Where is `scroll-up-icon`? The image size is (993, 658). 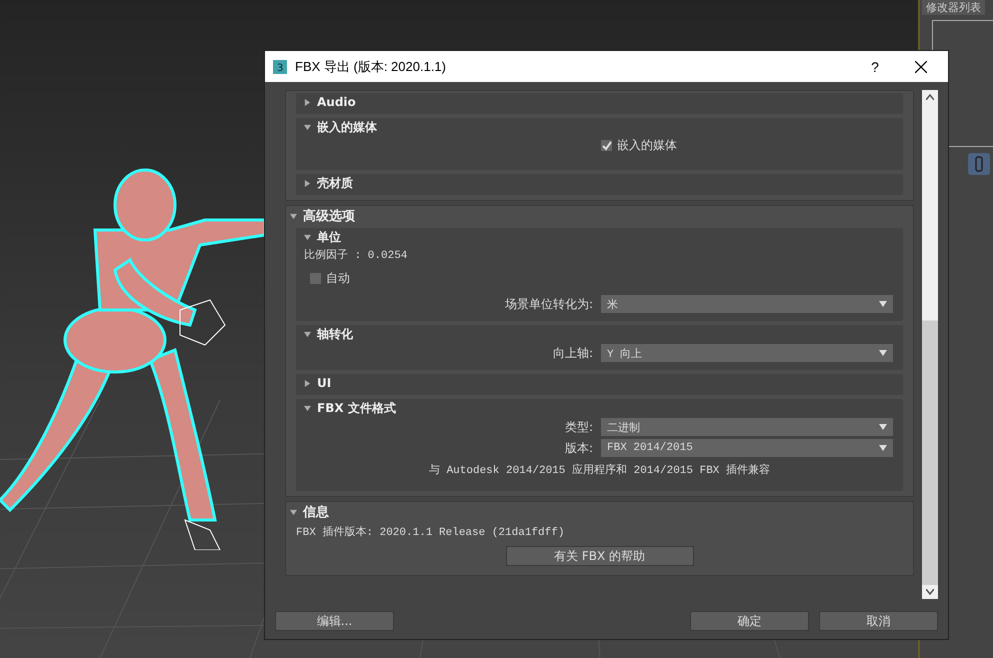 scroll-up-icon is located at coordinates (930, 97).